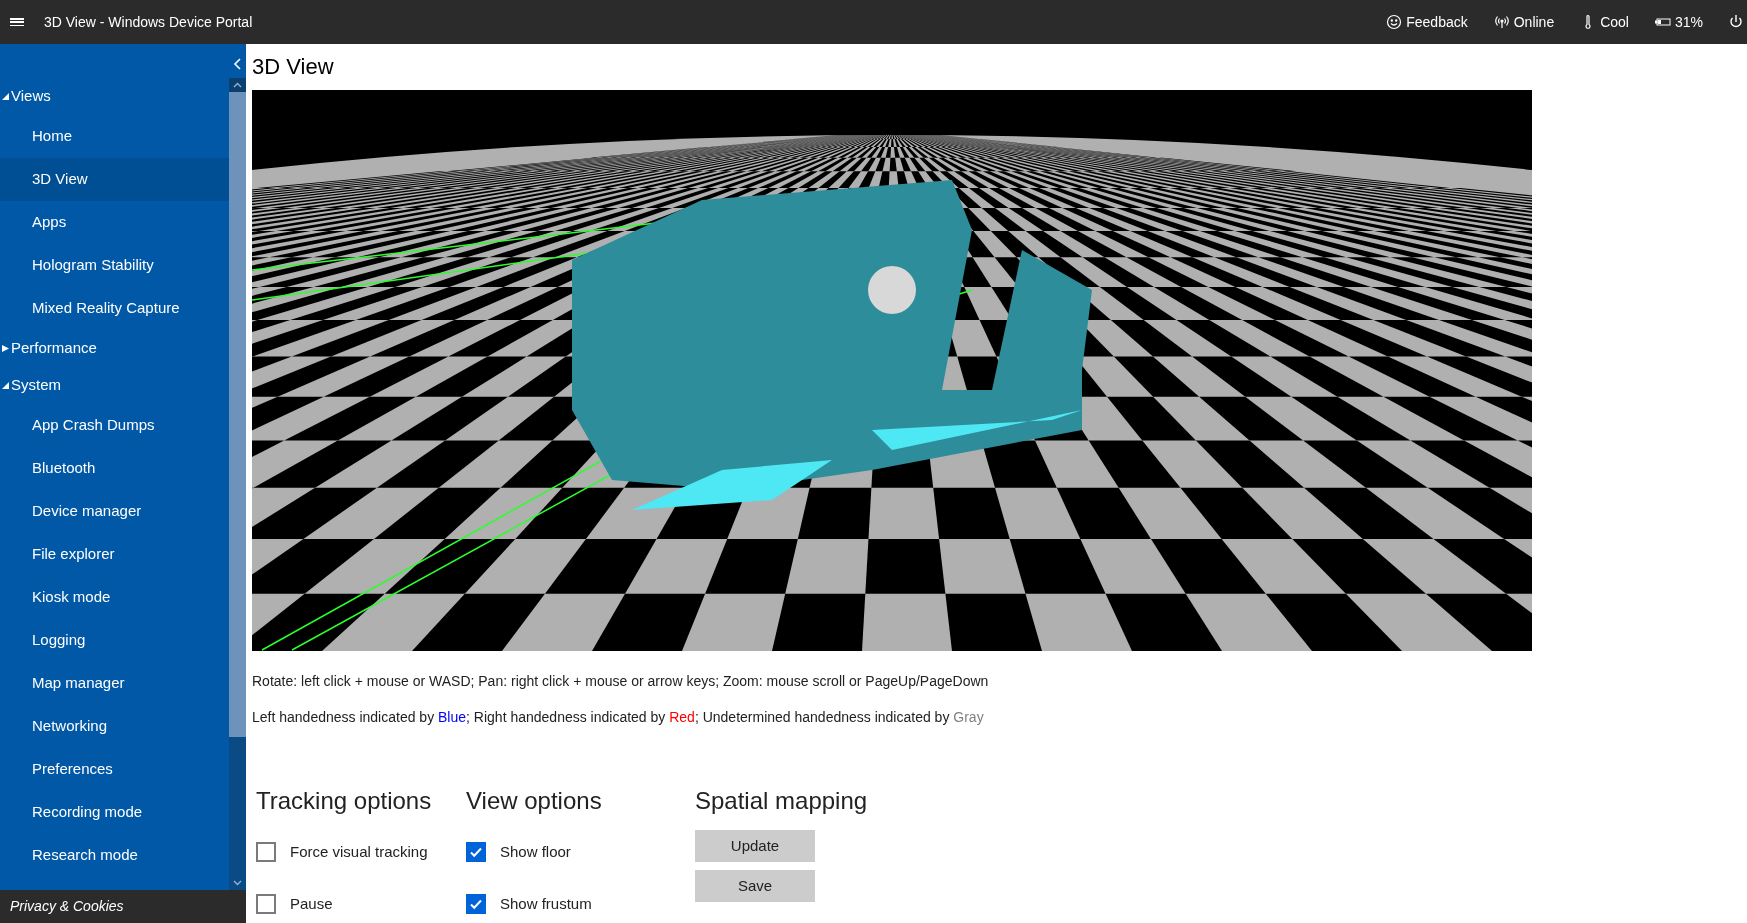  Describe the element at coordinates (359, 851) in the screenshot. I see `checkbox-label: Force visual tracking` at that location.